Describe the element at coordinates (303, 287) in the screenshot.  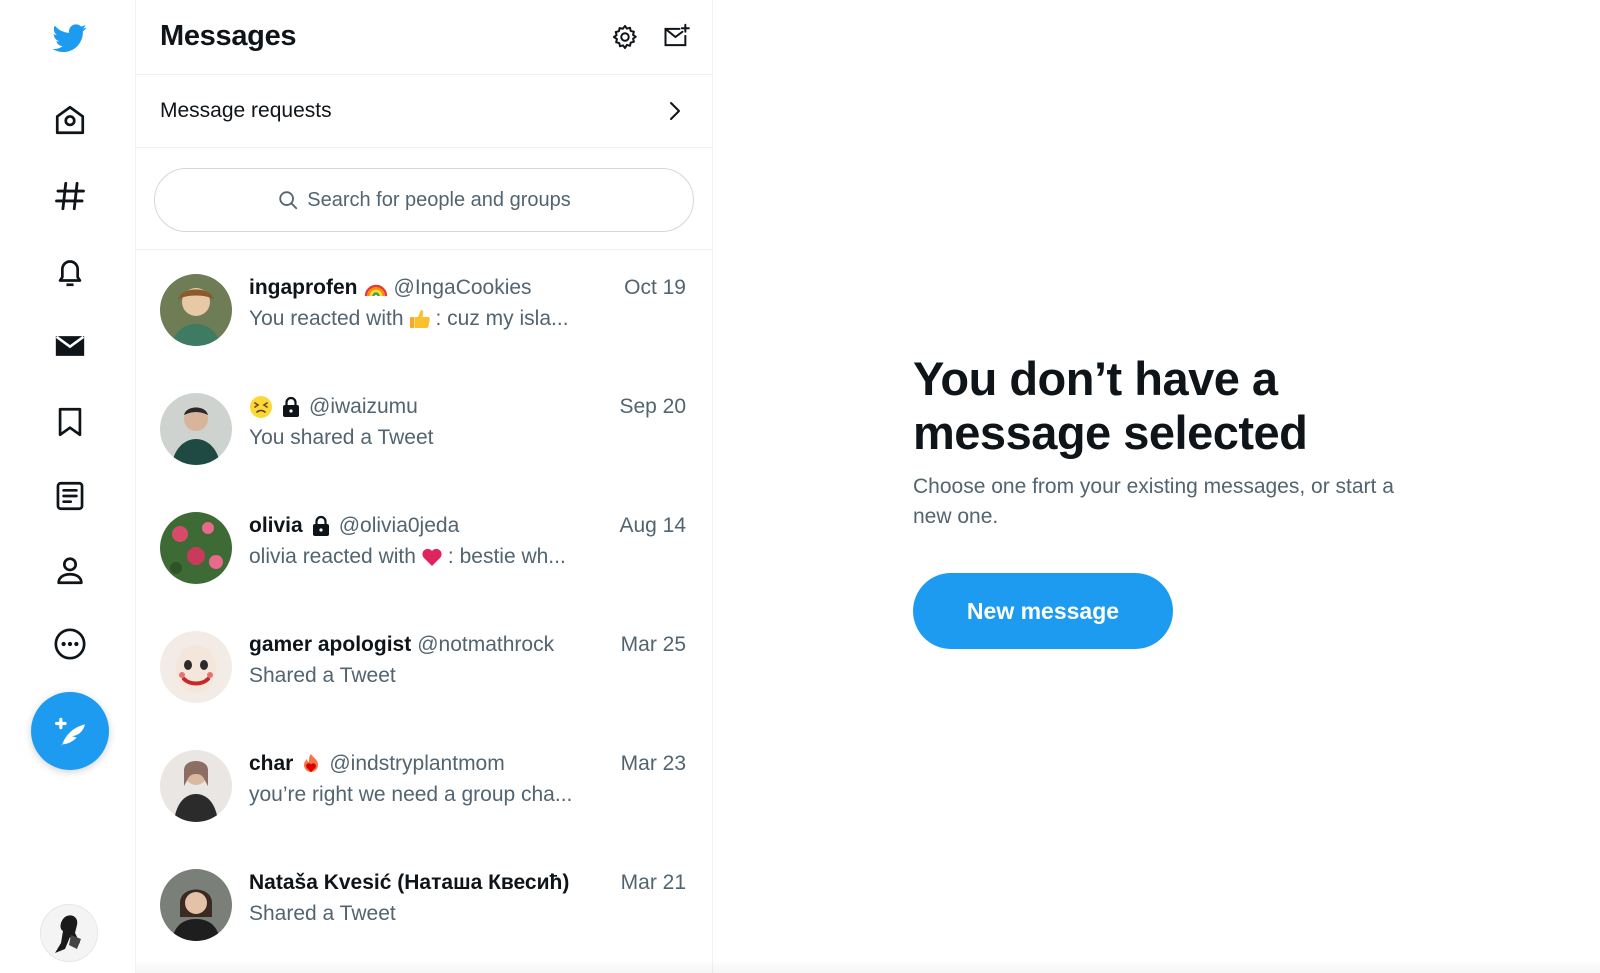
I see `conversation-name: ingaprofen` at that location.